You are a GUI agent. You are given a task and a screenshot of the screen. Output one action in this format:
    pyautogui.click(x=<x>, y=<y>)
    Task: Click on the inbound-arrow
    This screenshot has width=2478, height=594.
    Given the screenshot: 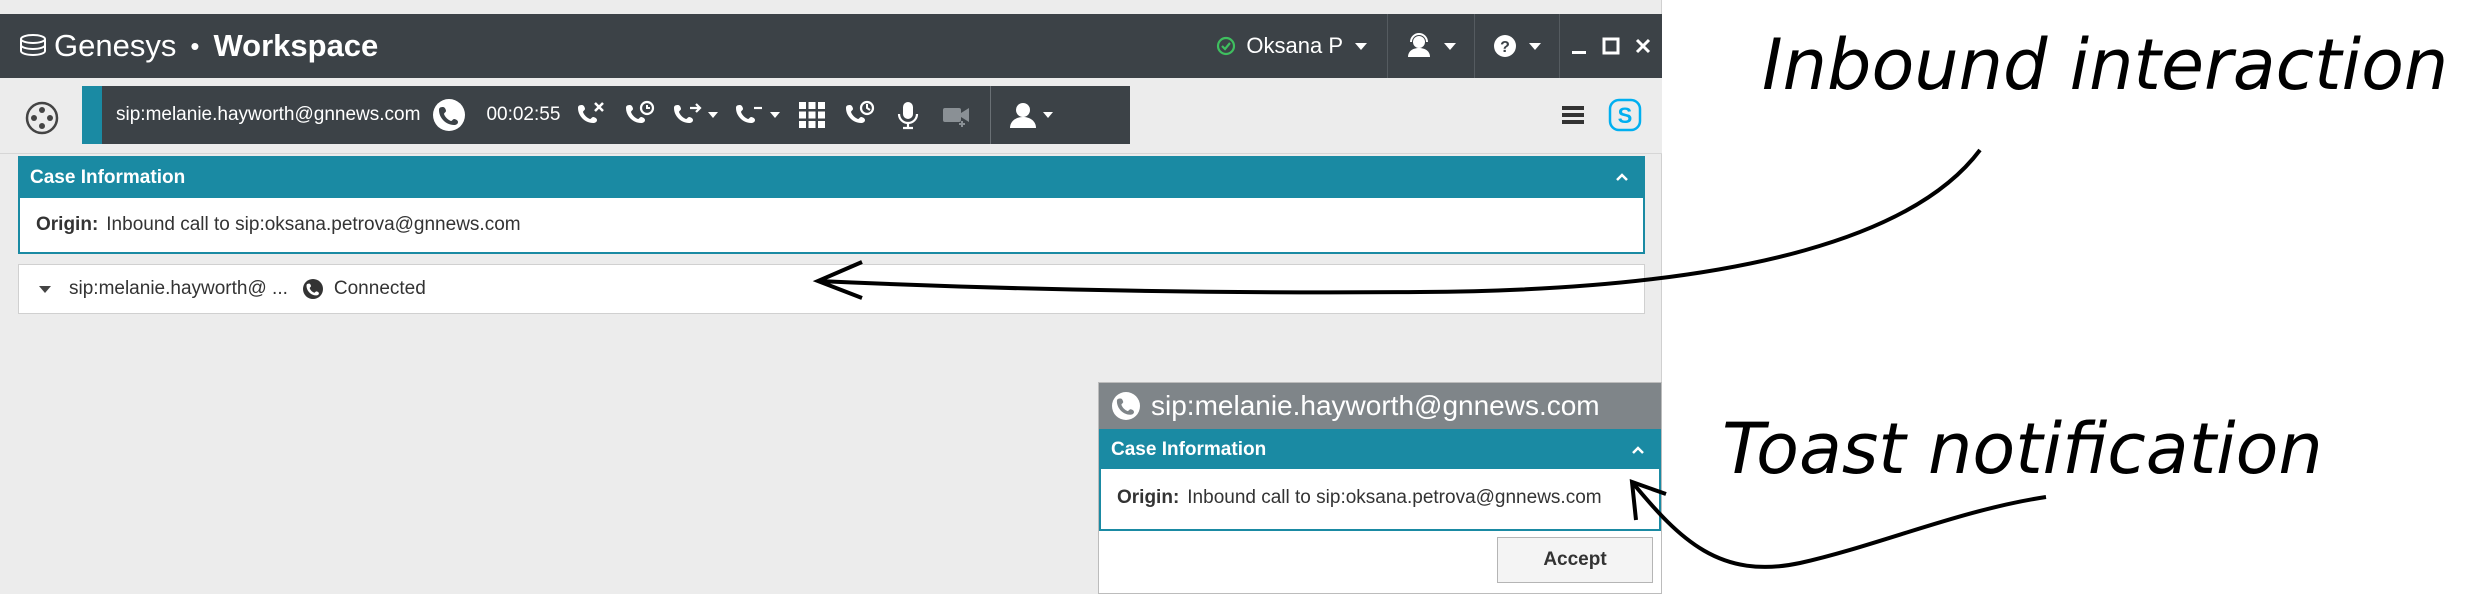 What is the action you would take?
    pyautogui.click(x=1399, y=221)
    